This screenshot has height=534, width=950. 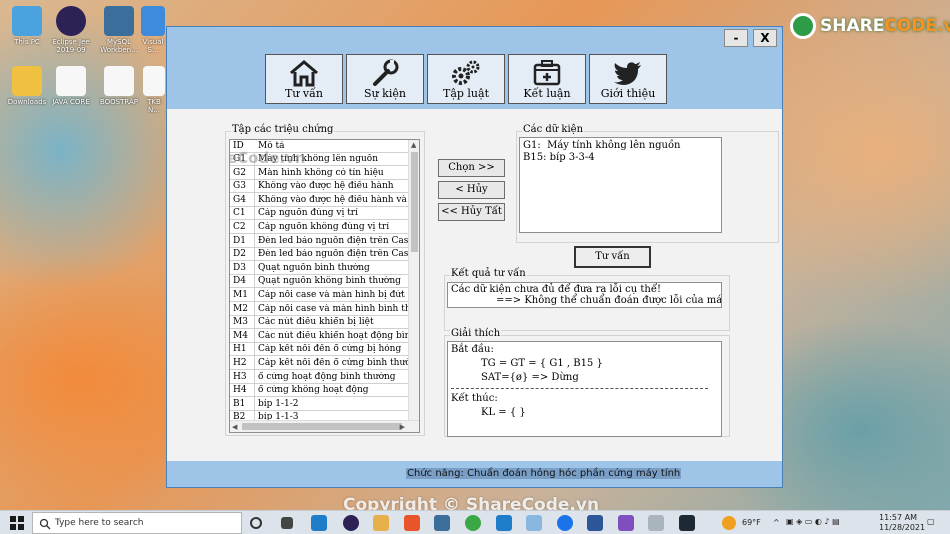 What do you see at coordinates (402, 427) in the screenshot?
I see `scroll-right-icon: ▶` at bounding box center [402, 427].